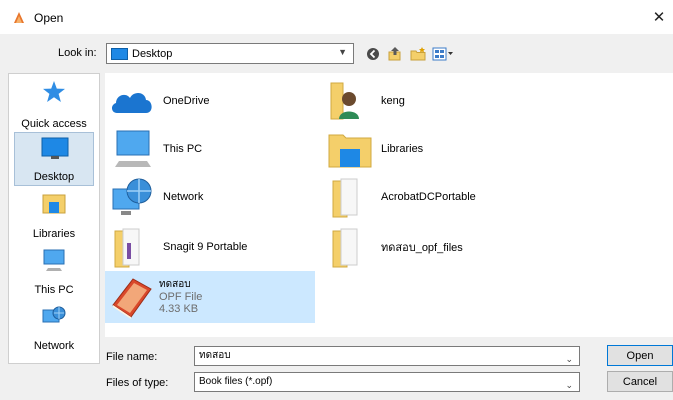 The image size is (673, 400). What do you see at coordinates (54, 105) in the screenshot?
I see `place-quick-access: Quick access` at bounding box center [54, 105].